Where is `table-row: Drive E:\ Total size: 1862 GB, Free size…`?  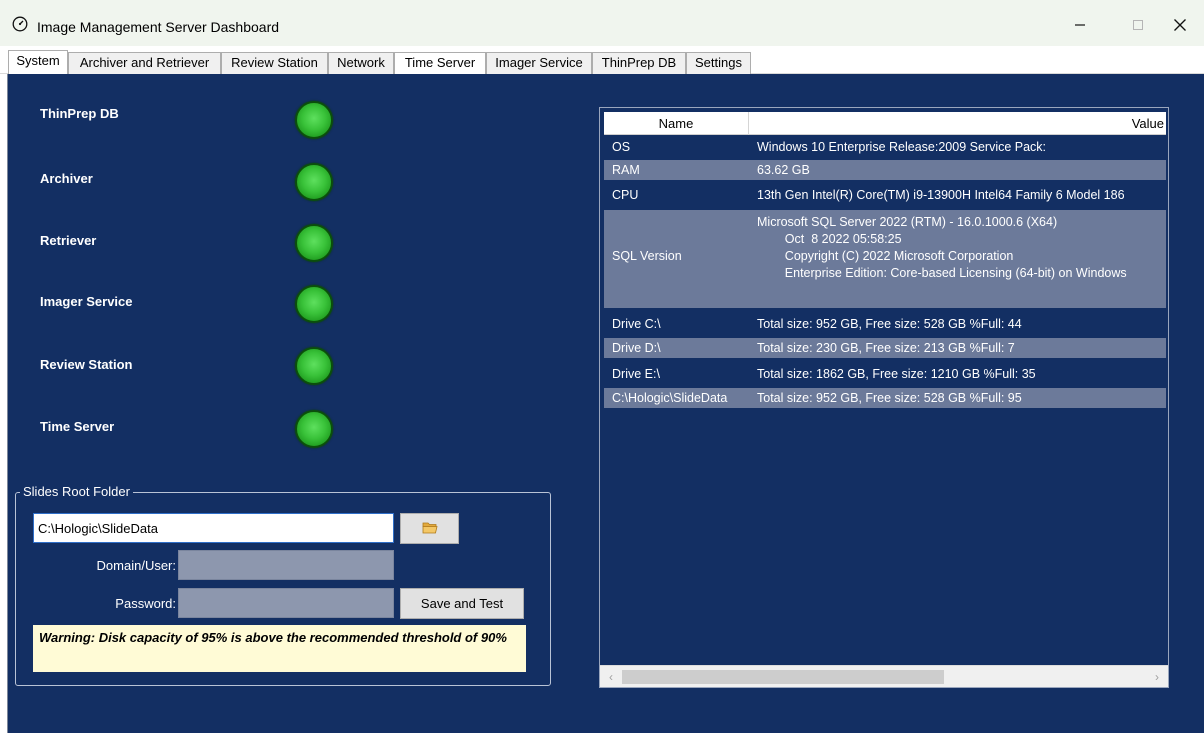 table-row: Drive E:\ Total size: 1862 GB, Free size… is located at coordinates (885, 374).